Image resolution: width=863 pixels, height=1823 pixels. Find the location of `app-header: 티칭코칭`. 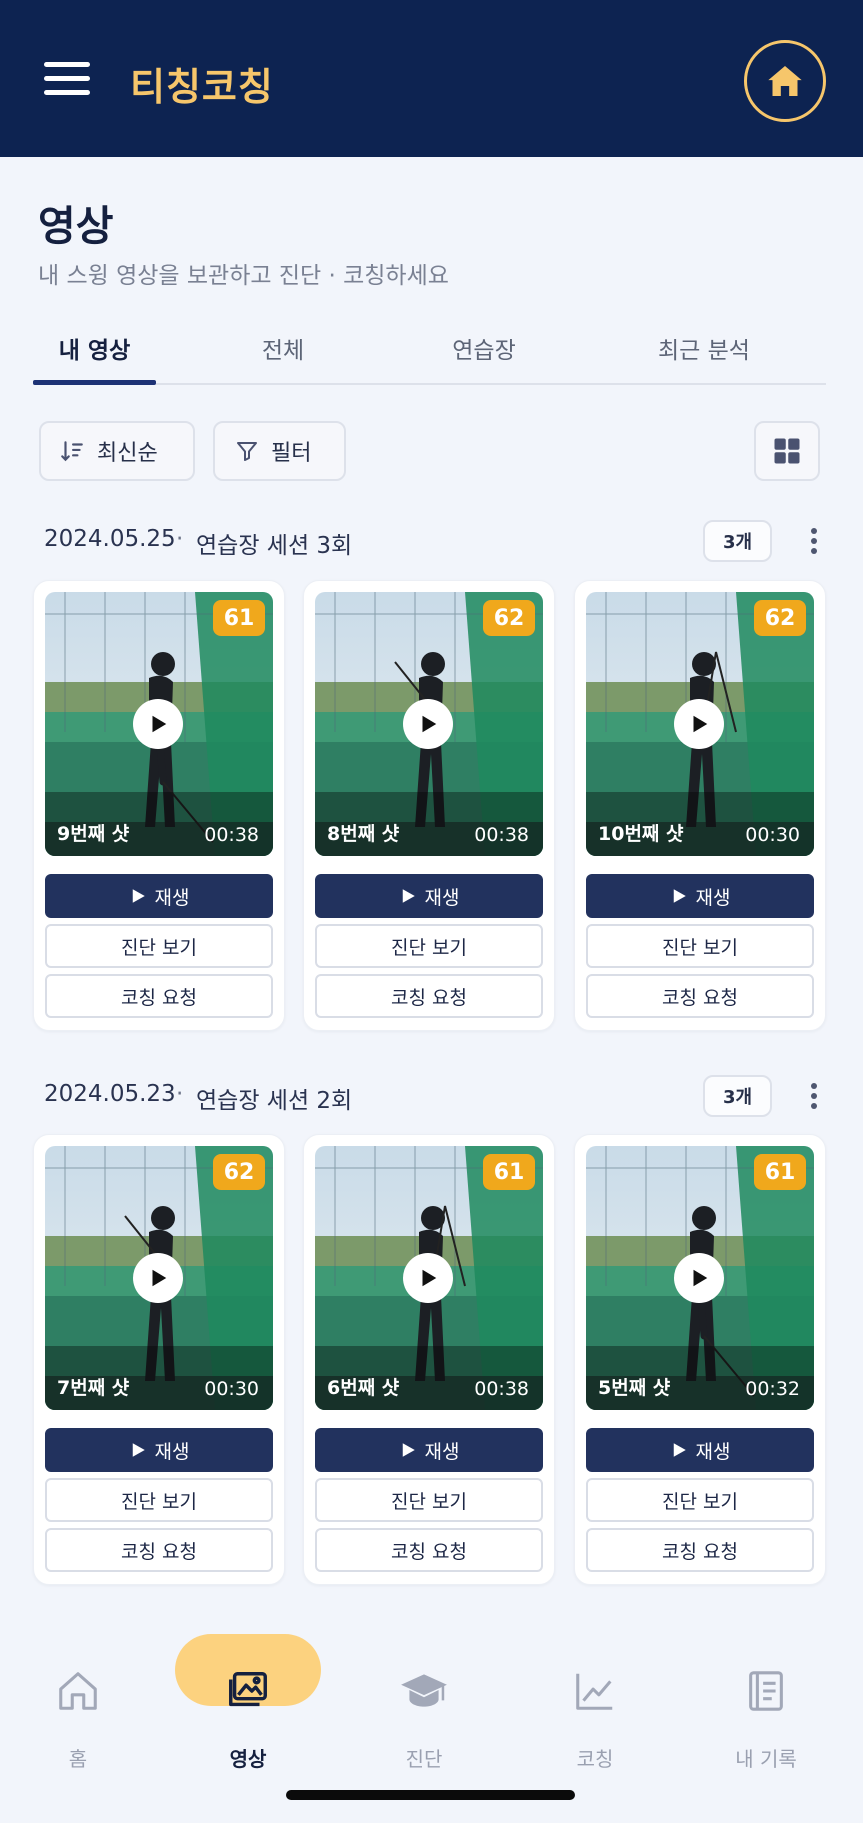

app-header: 티칭코칭 is located at coordinates (431, 78).